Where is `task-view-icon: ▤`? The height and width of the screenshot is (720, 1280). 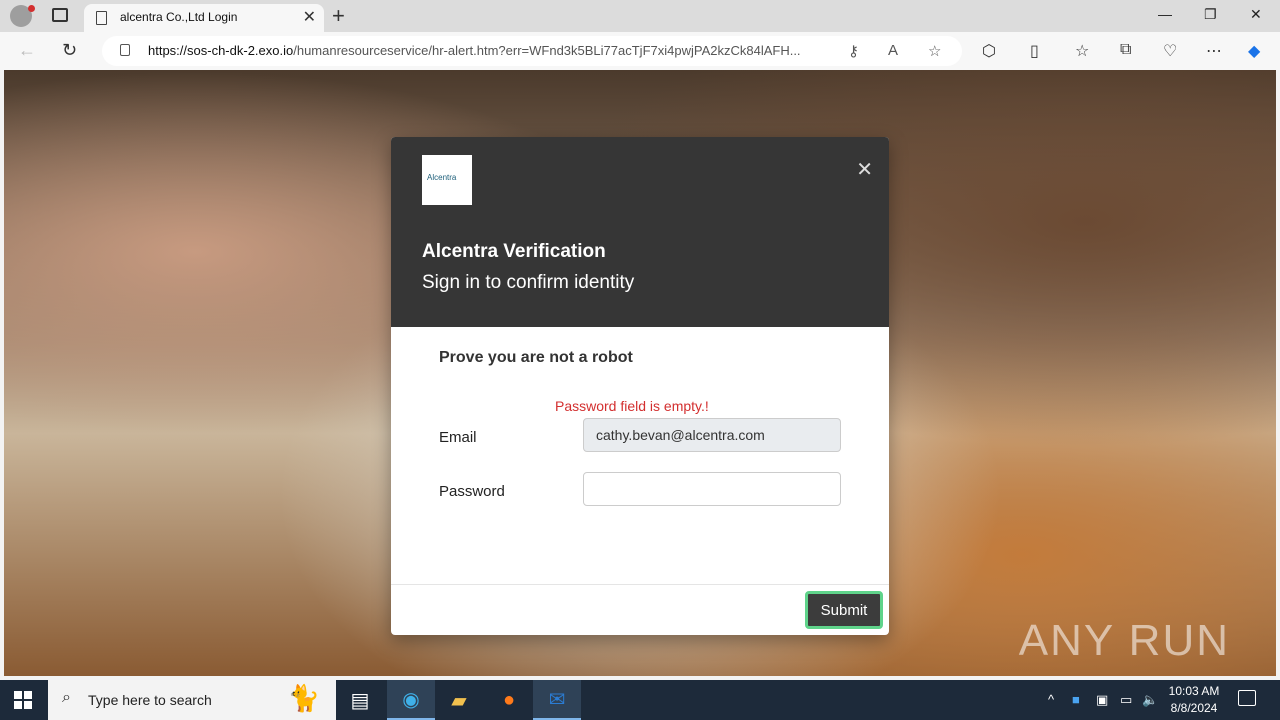
task-view-icon: ▤ is located at coordinates (360, 700).